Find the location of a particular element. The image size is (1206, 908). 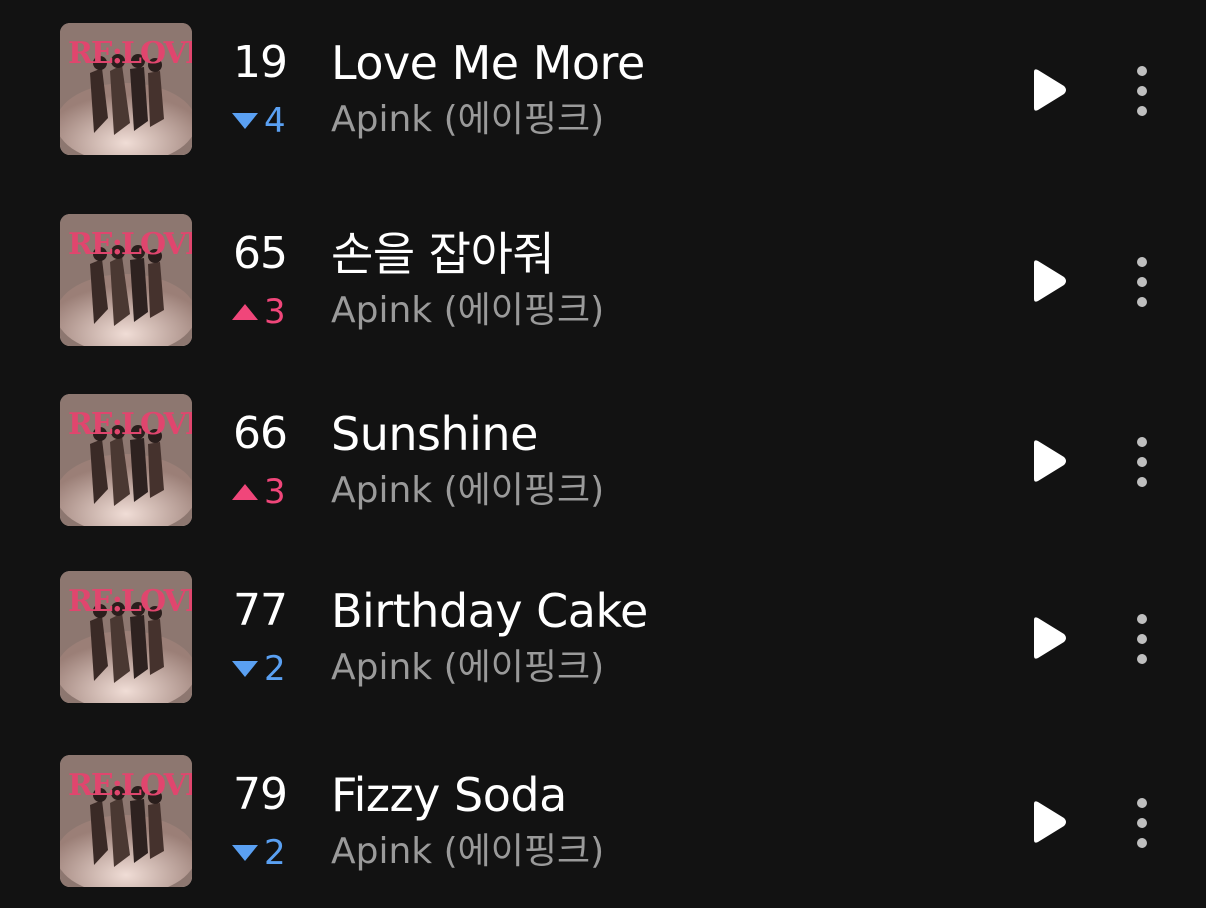

track-row-4: RE:LOVE 77 2 Birthday Cake Apink (에이핑크) is located at coordinates (603, 637).